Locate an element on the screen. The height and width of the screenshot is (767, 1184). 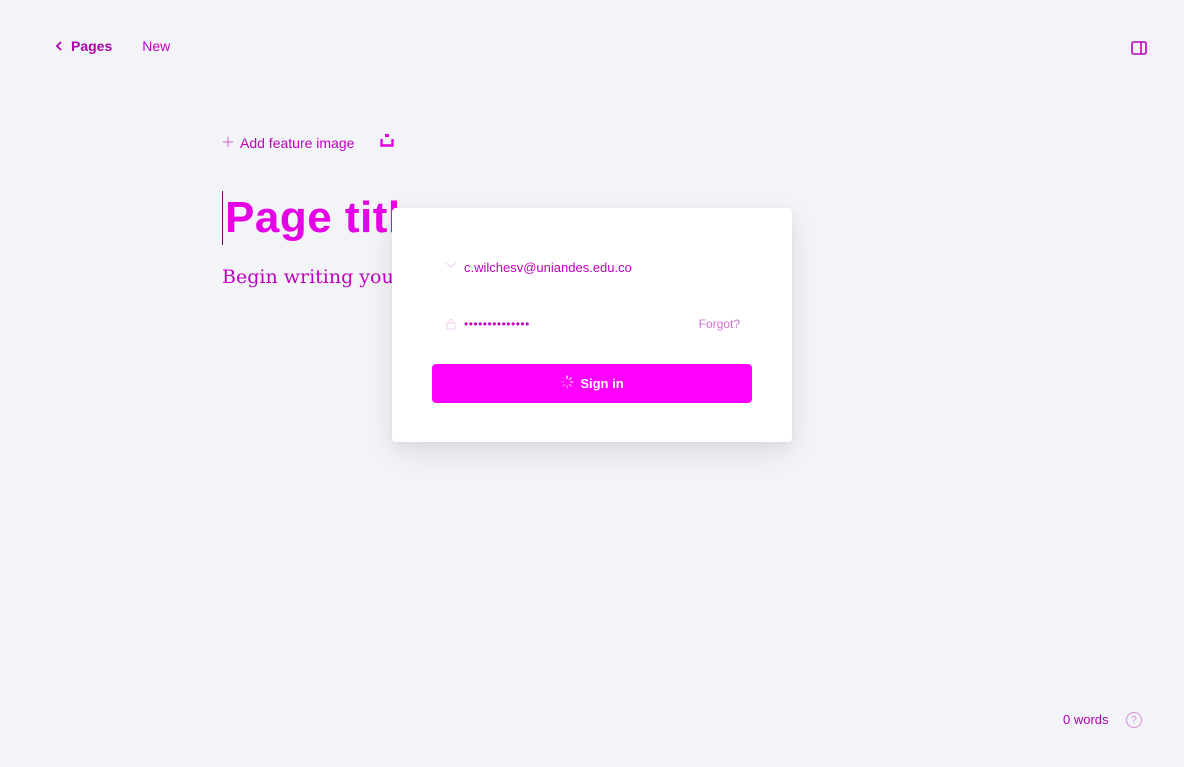
add-feature-image-button: Add feature image is located at coordinates (288, 143).